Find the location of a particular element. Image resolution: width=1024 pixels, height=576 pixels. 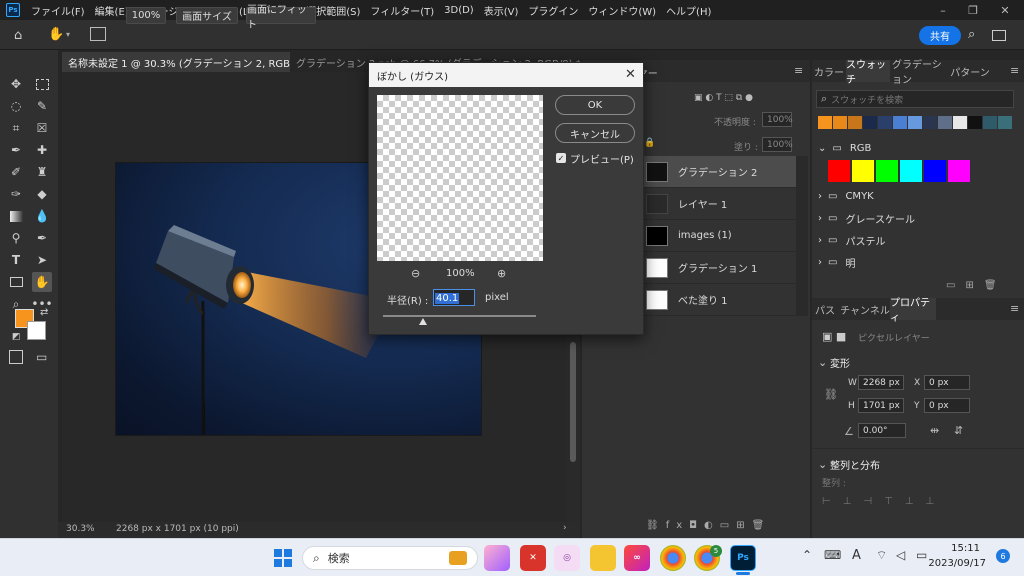

eyedropper-icon: ✒ is located at coordinates (16, 150).